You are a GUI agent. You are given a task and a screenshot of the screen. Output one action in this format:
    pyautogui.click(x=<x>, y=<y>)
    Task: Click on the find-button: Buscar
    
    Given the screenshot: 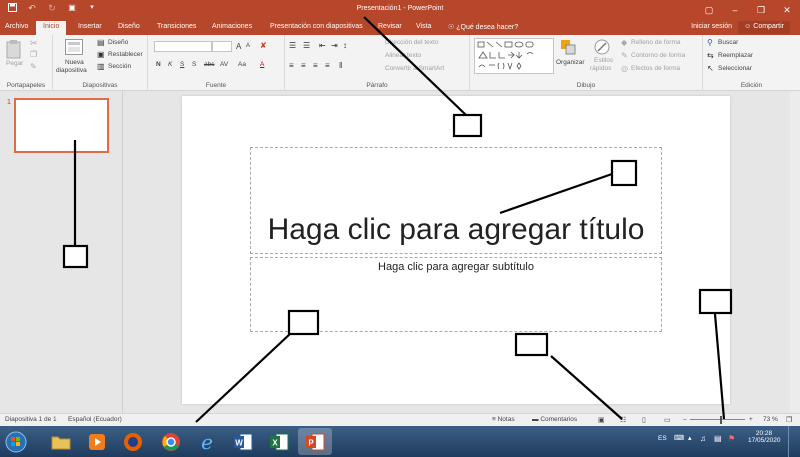 What is the action you would take?
    pyautogui.click(x=728, y=42)
    